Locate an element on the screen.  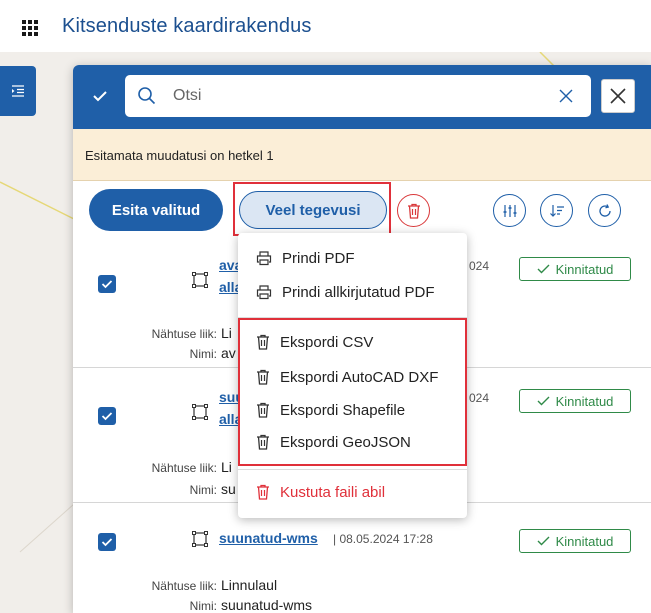
menu-item-delete-by-file: Kustuta faili abil is located at coordinates (320, 492).